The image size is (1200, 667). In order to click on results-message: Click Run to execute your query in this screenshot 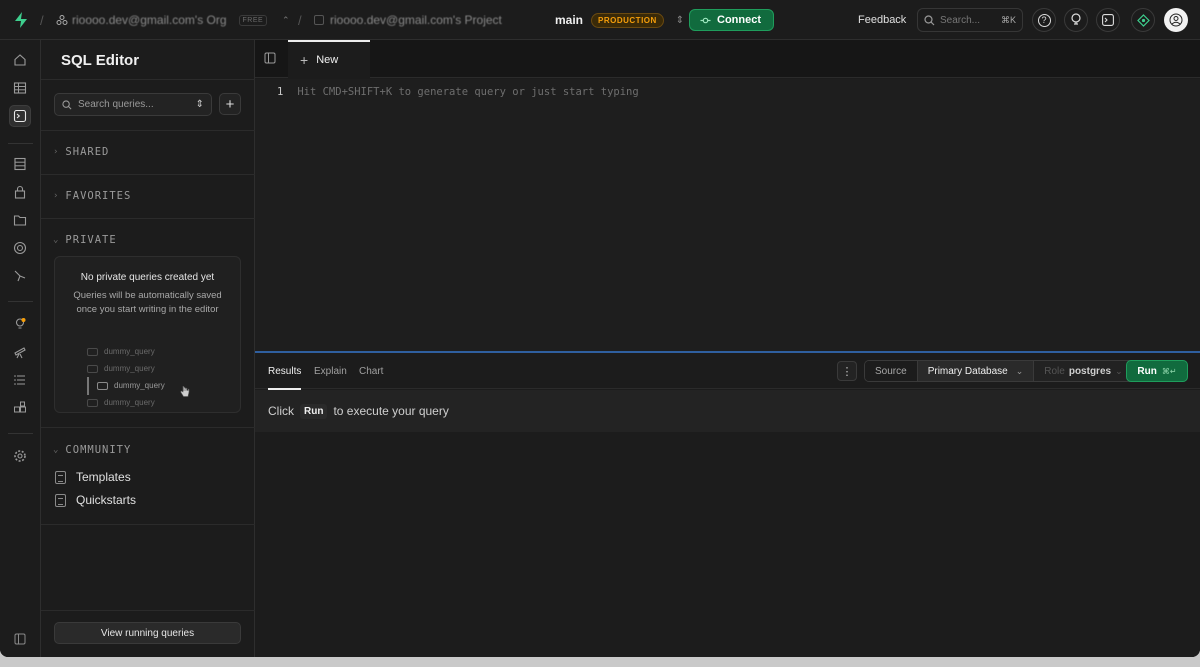, I will do `click(727, 411)`.